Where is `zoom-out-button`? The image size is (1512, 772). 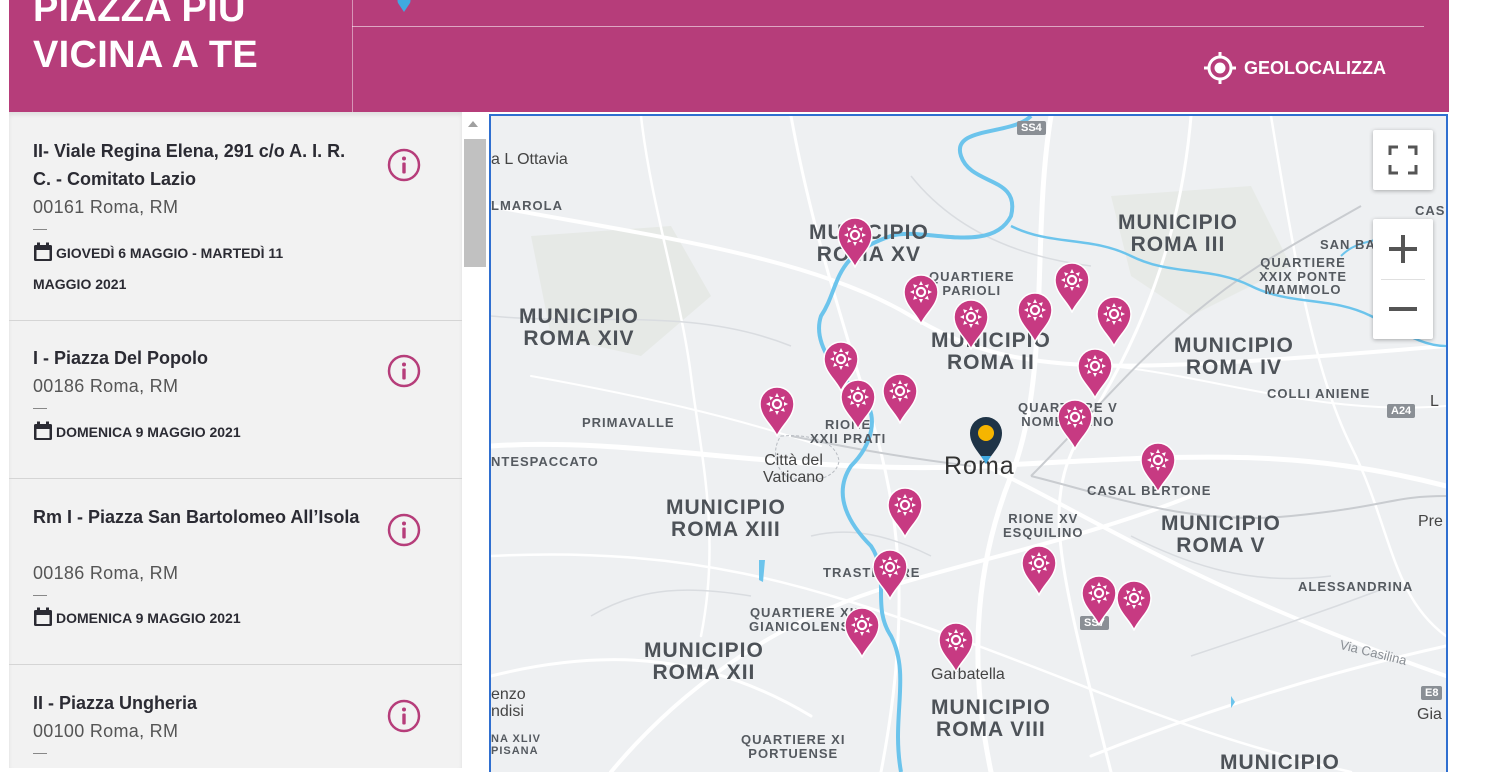 zoom-out-button is located at coordinates (1403, 309).